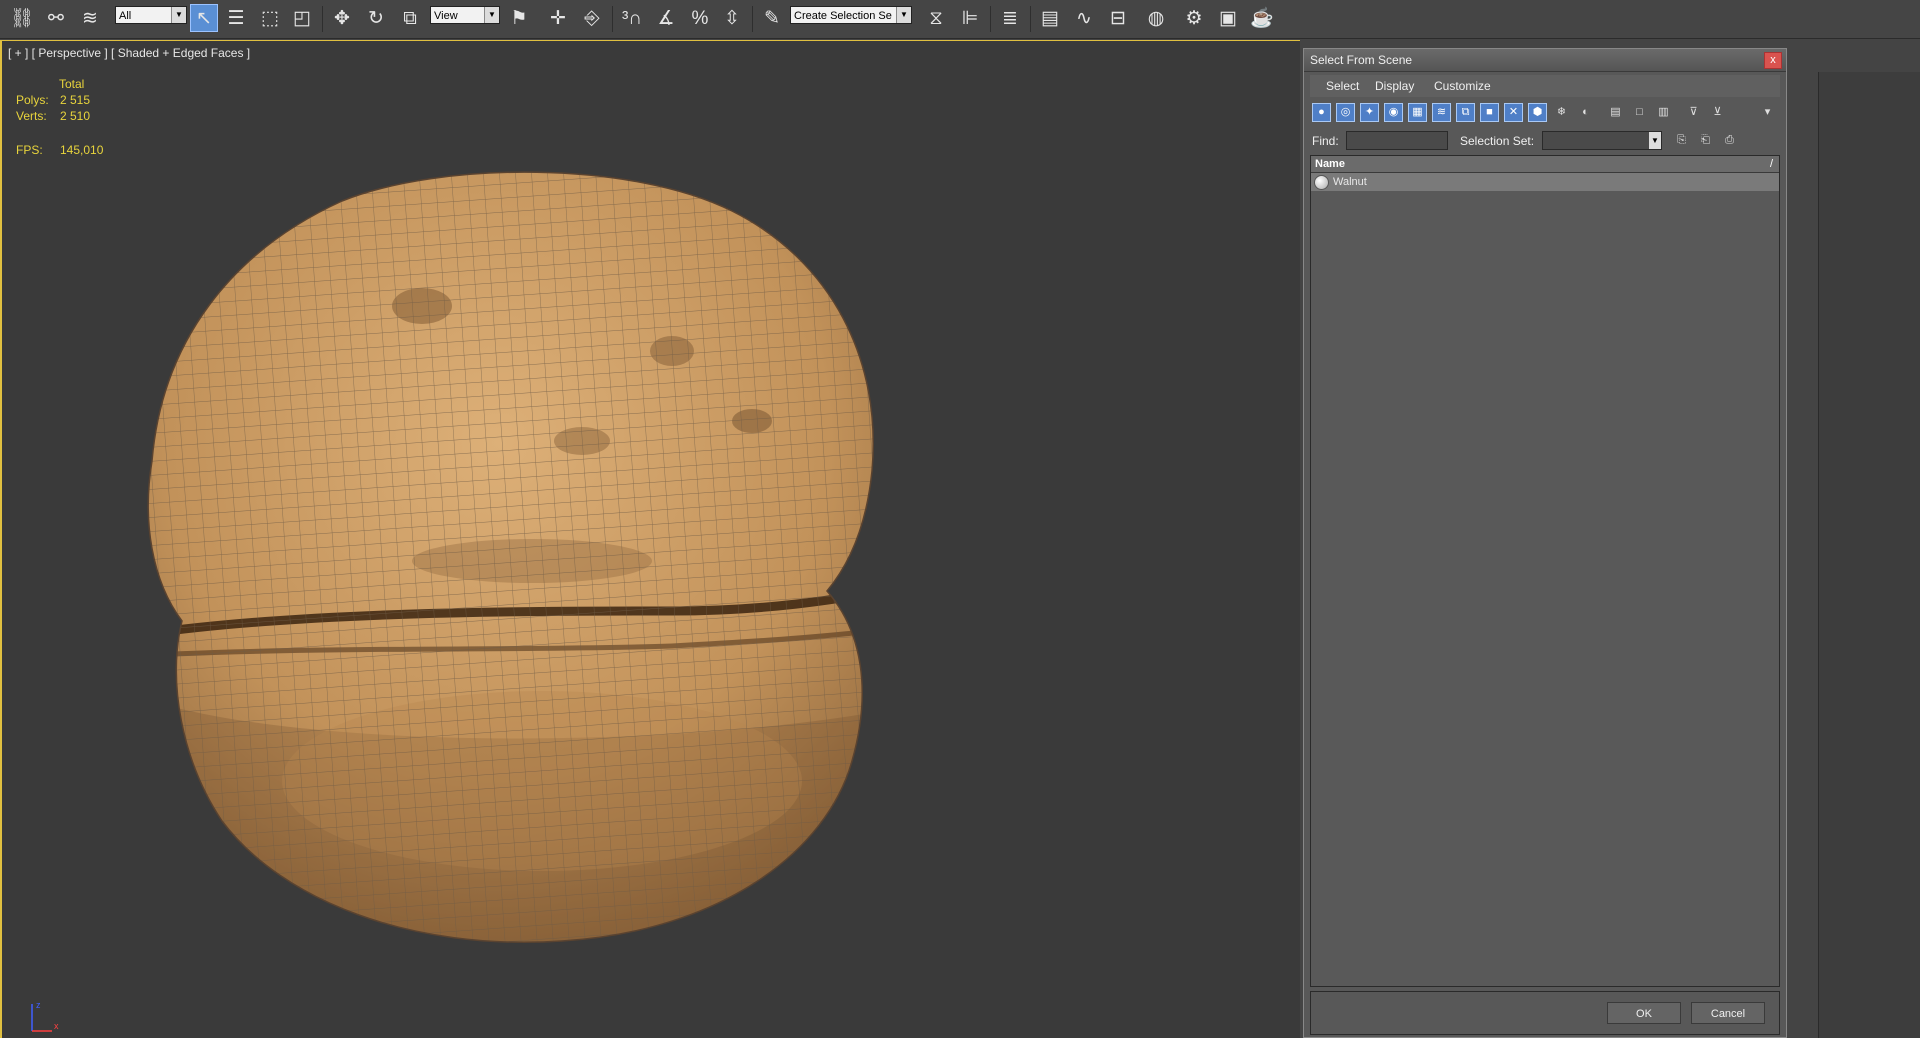 This screenshot has height=1038, width=1920. Describe the element at coordinates (1393, 112) in the screenshot. I see `display-cameras-icon: ◉` at that location.